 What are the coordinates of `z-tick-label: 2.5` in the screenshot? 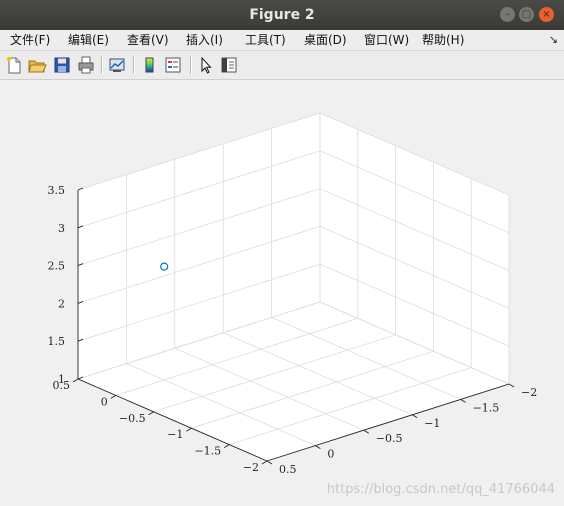 It's located at (57, 266).